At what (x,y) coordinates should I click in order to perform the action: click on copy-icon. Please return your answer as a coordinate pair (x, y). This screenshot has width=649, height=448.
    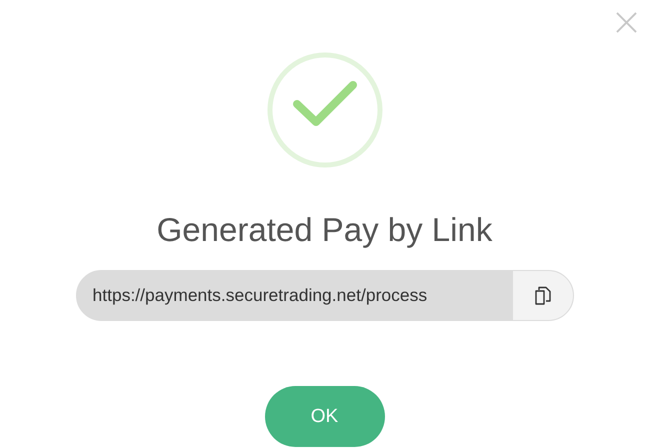
    Looking at the image, I should click on (543, 296).